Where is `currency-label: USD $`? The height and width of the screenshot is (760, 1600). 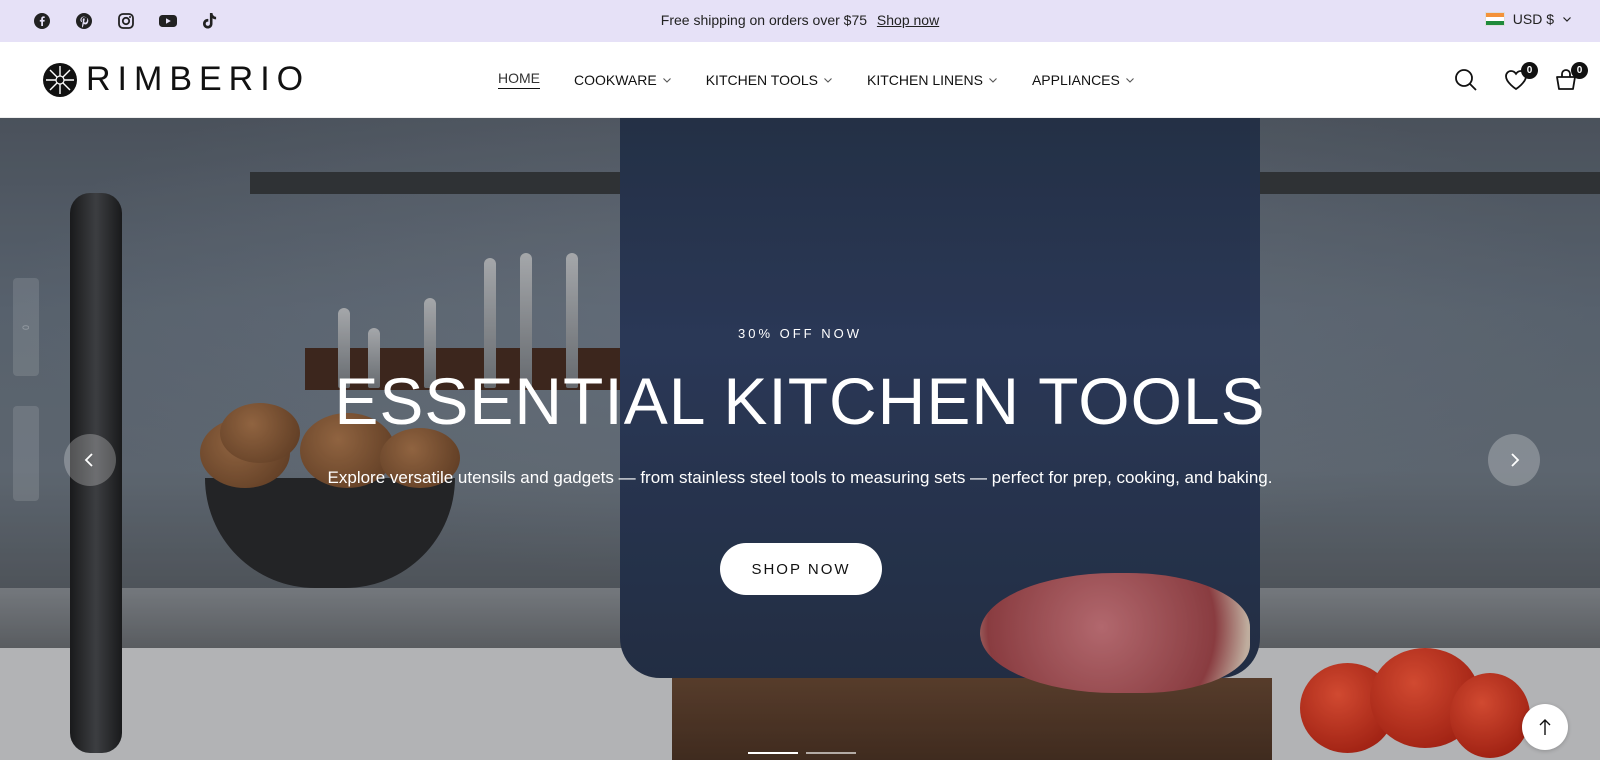 currency-label: USD $ is located at coordinates (1533, 19).